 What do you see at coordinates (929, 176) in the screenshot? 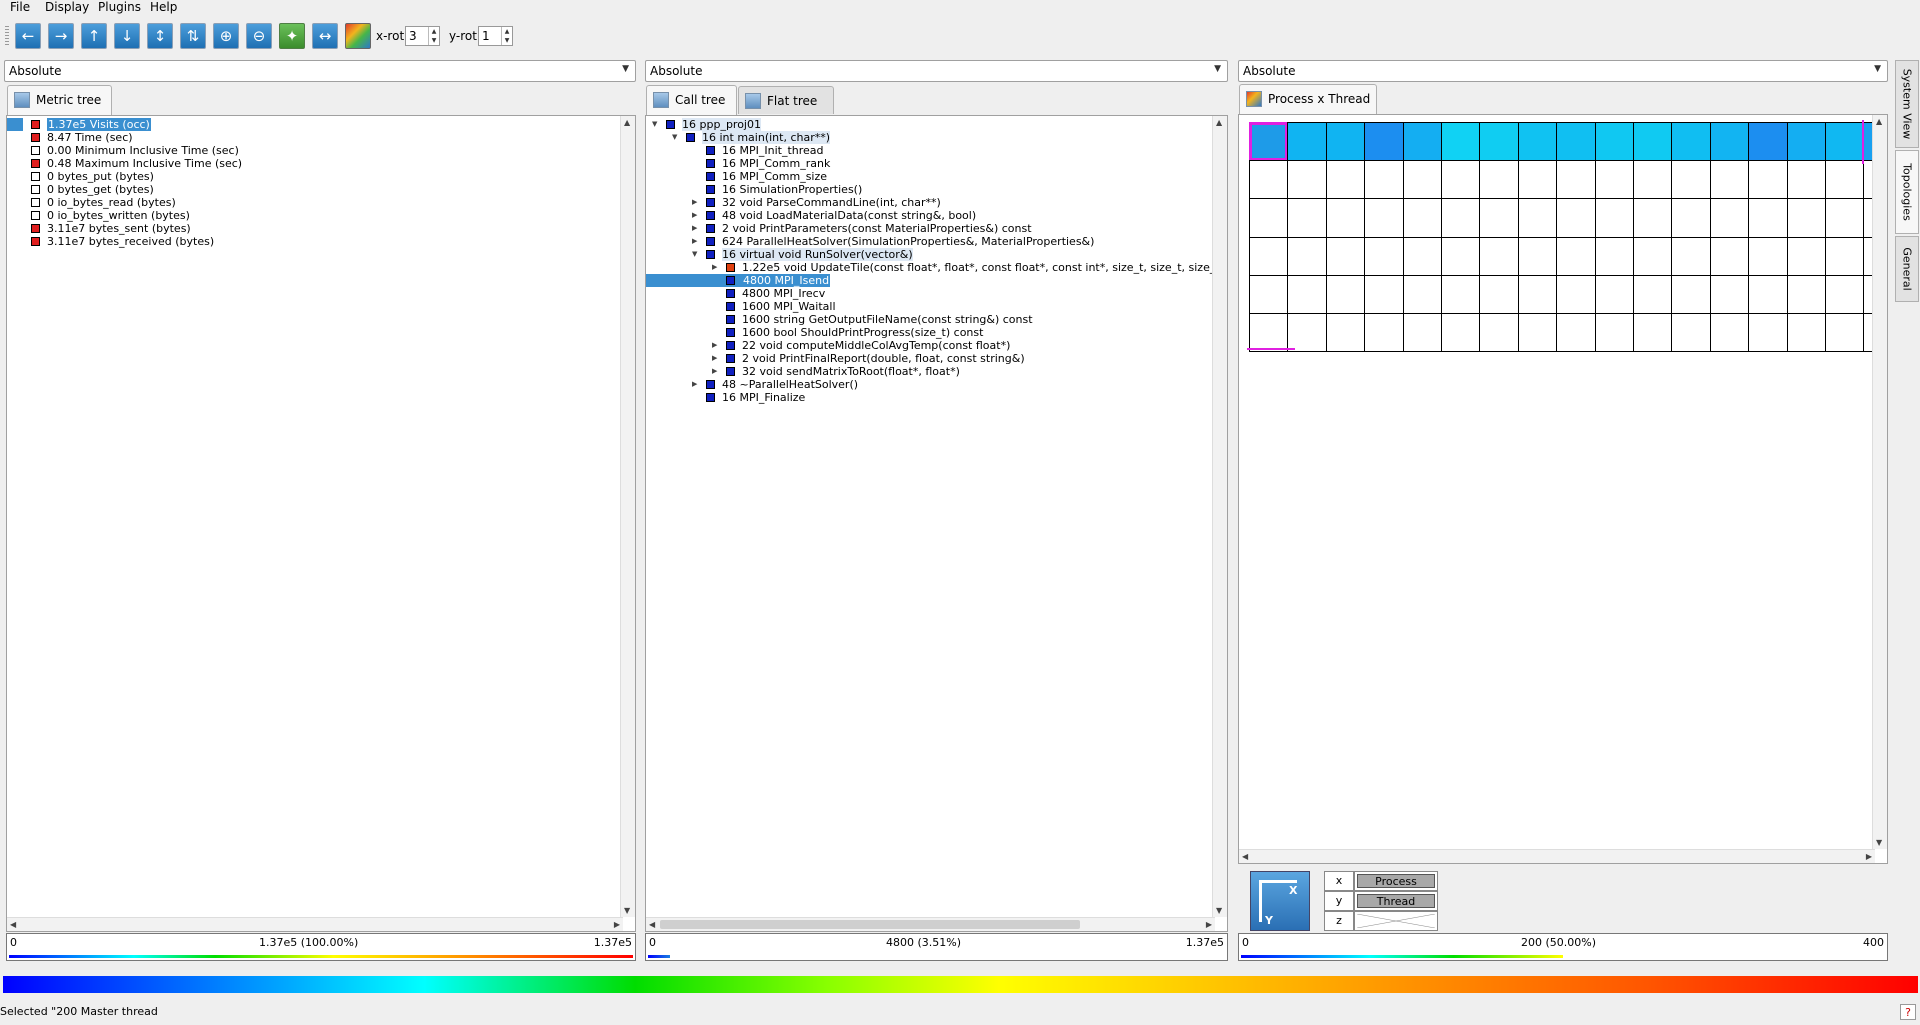
I see `call-tree-item: 16 MPI_Comm_size` at bounding box center [929, 176].